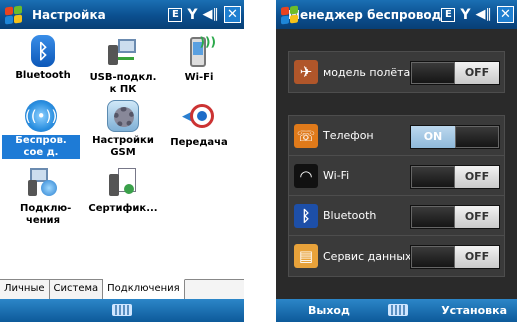  I want to click on softkey-bar: Выход Установка, so click(396, 310).